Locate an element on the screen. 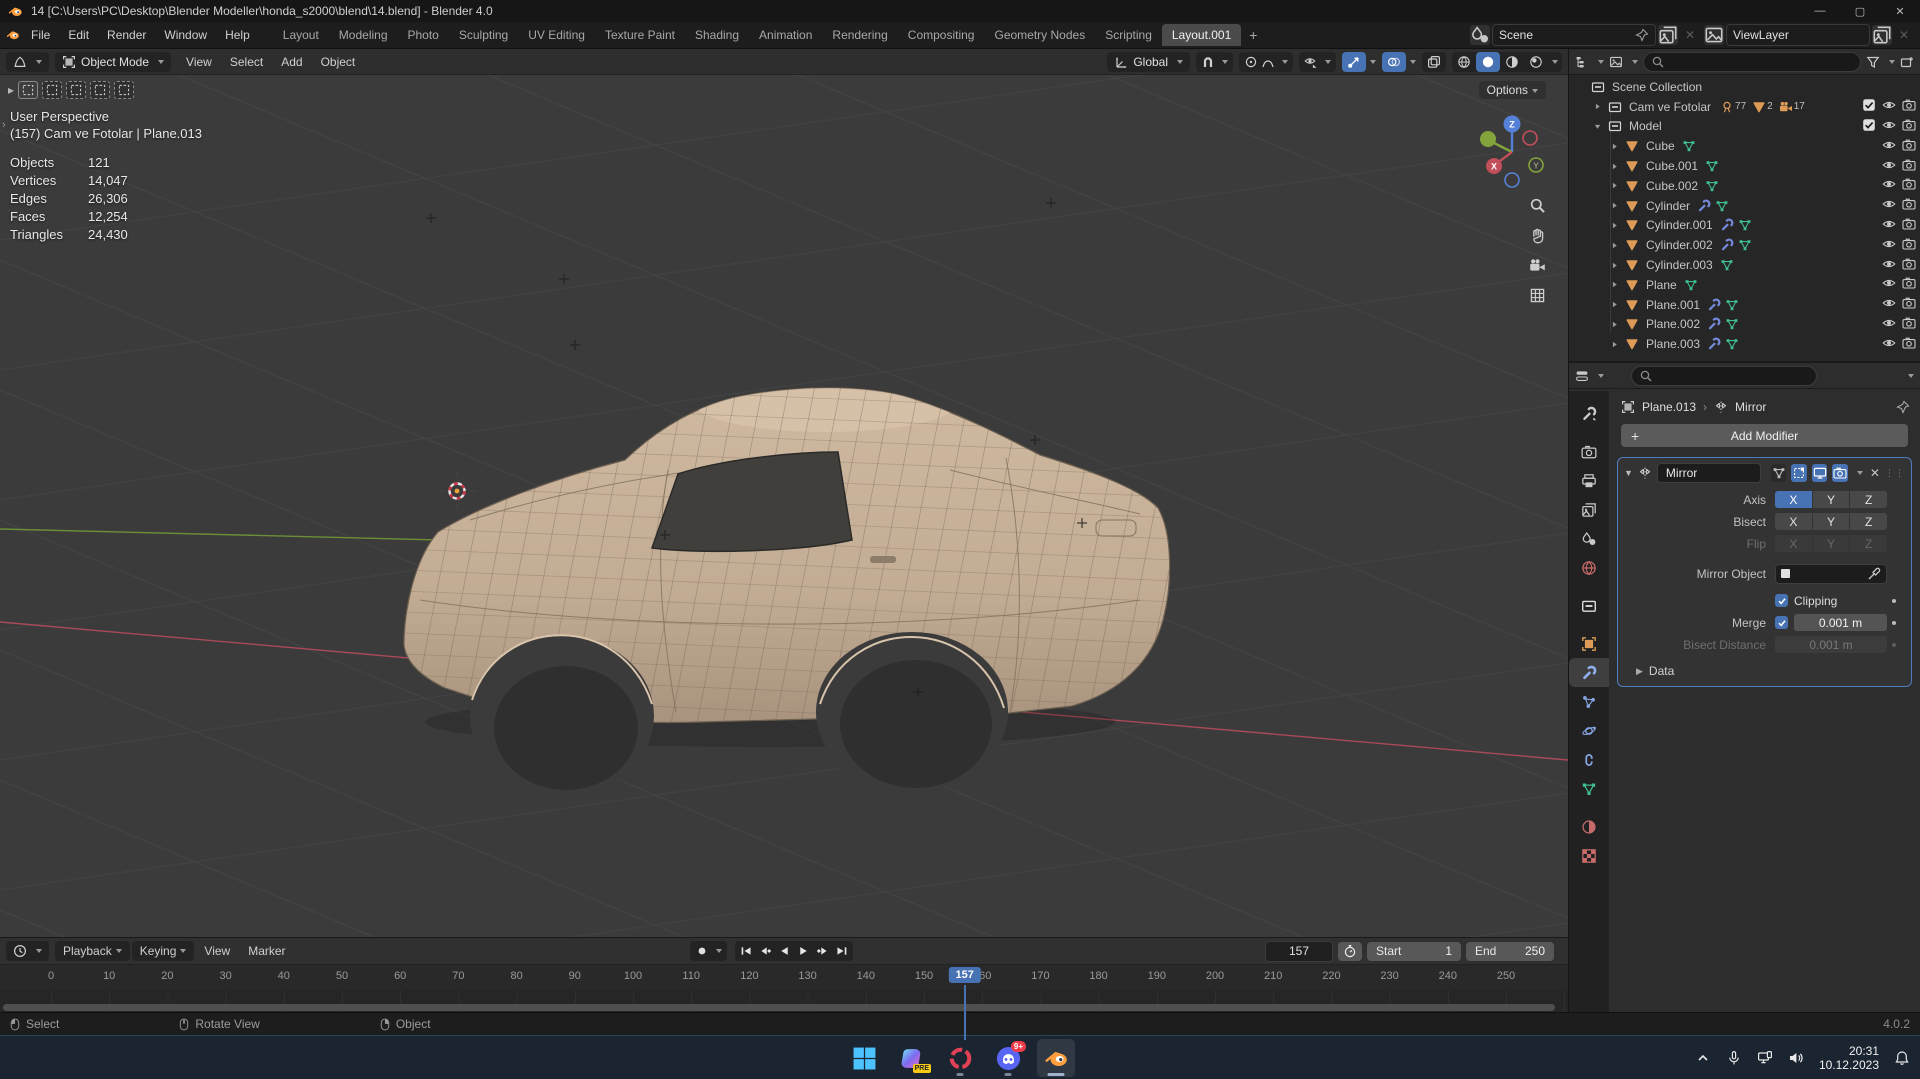  view-object-types-dropdown is located at coordinates (1317, 61).